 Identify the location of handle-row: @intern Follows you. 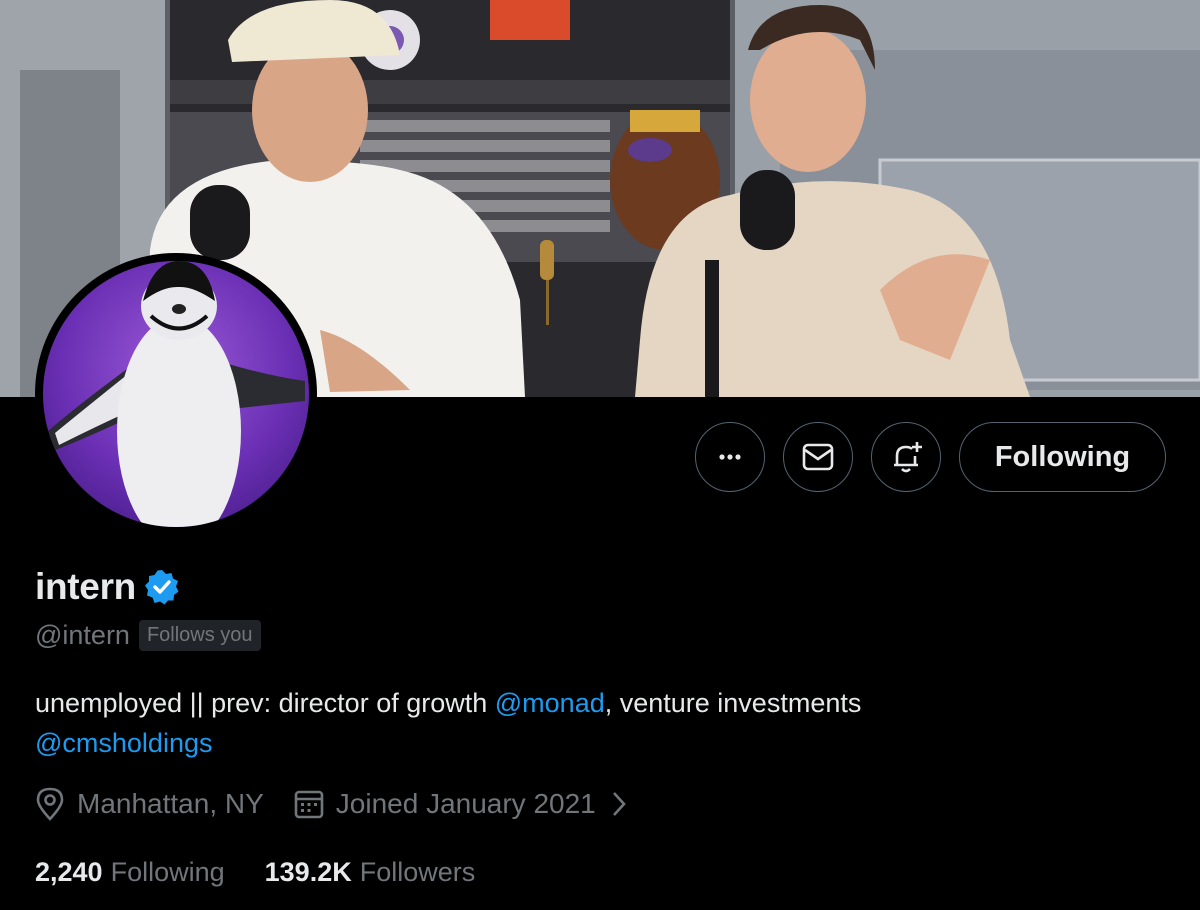
(148, 635).